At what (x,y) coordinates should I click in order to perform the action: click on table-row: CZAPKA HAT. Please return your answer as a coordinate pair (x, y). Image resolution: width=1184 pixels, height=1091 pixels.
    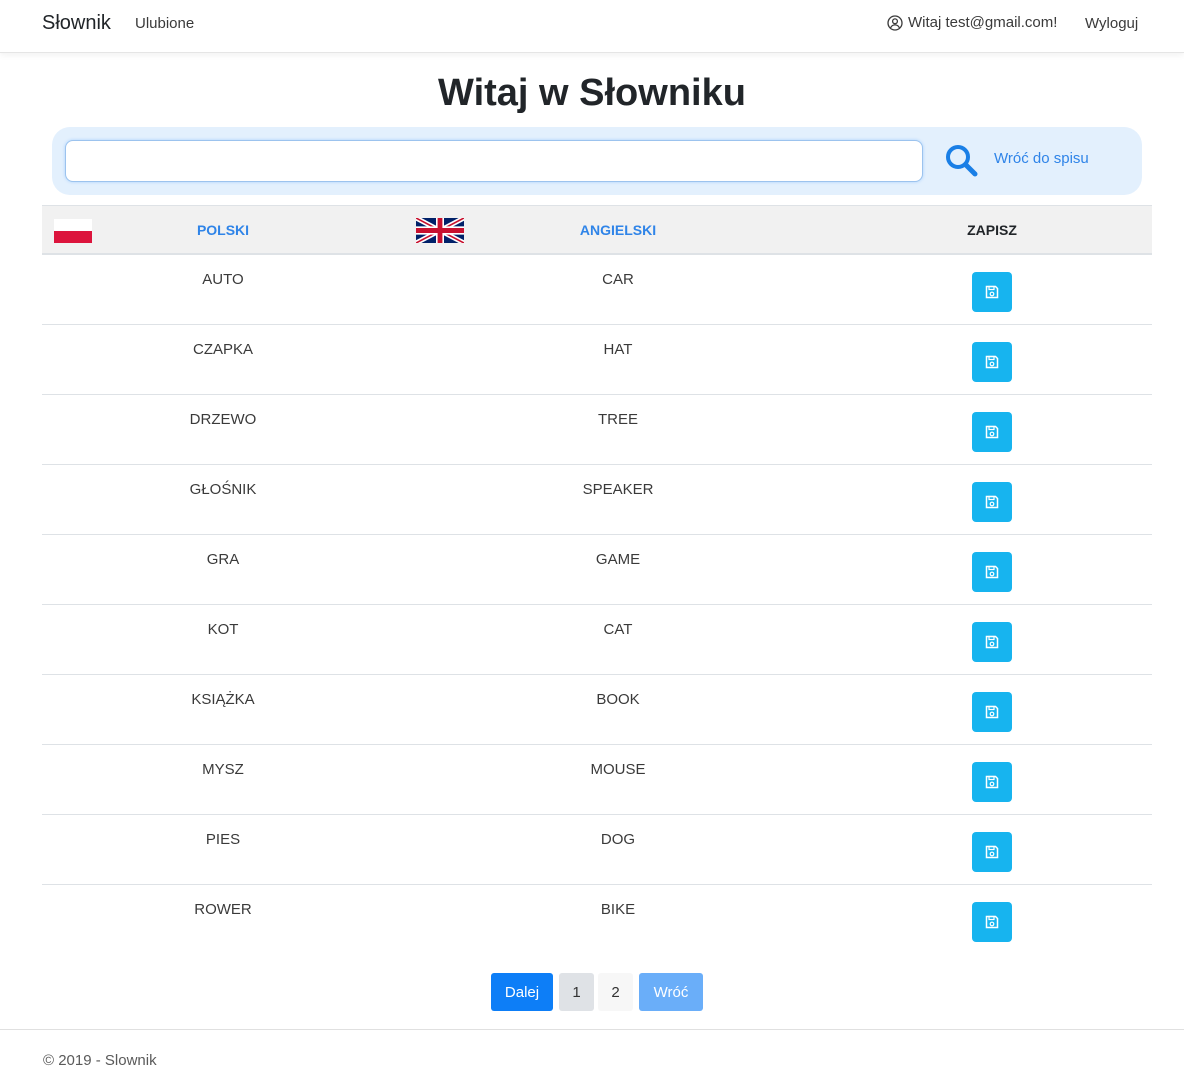
    Looking at the image, I should click on (597, 360).